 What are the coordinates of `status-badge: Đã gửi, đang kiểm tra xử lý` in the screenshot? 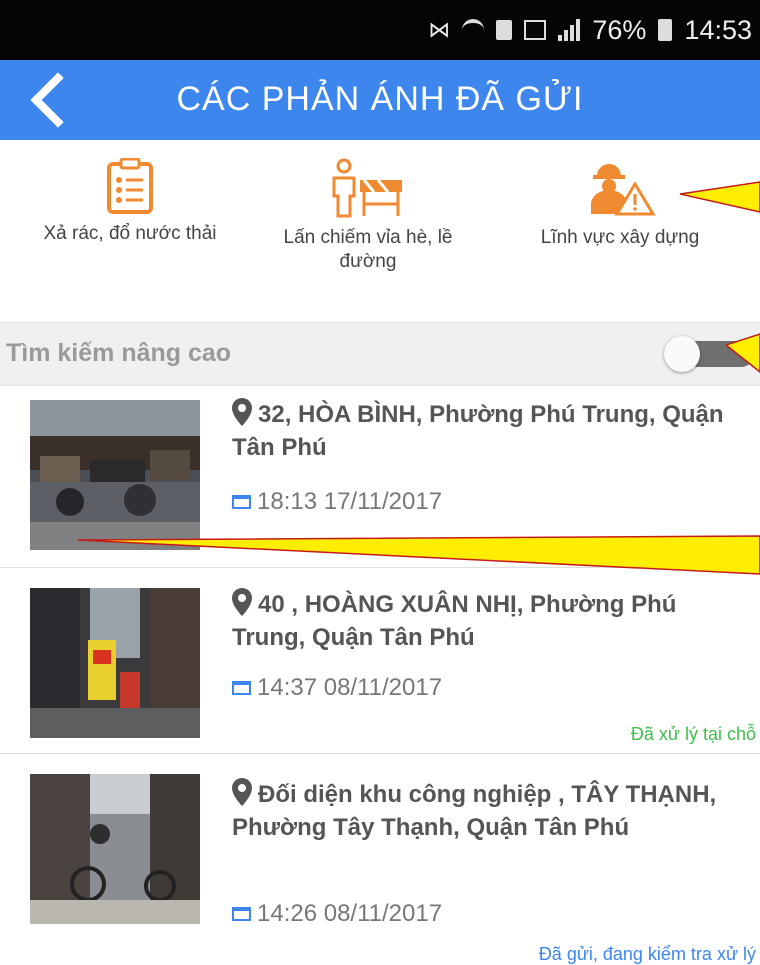 It's located at (647, 954).